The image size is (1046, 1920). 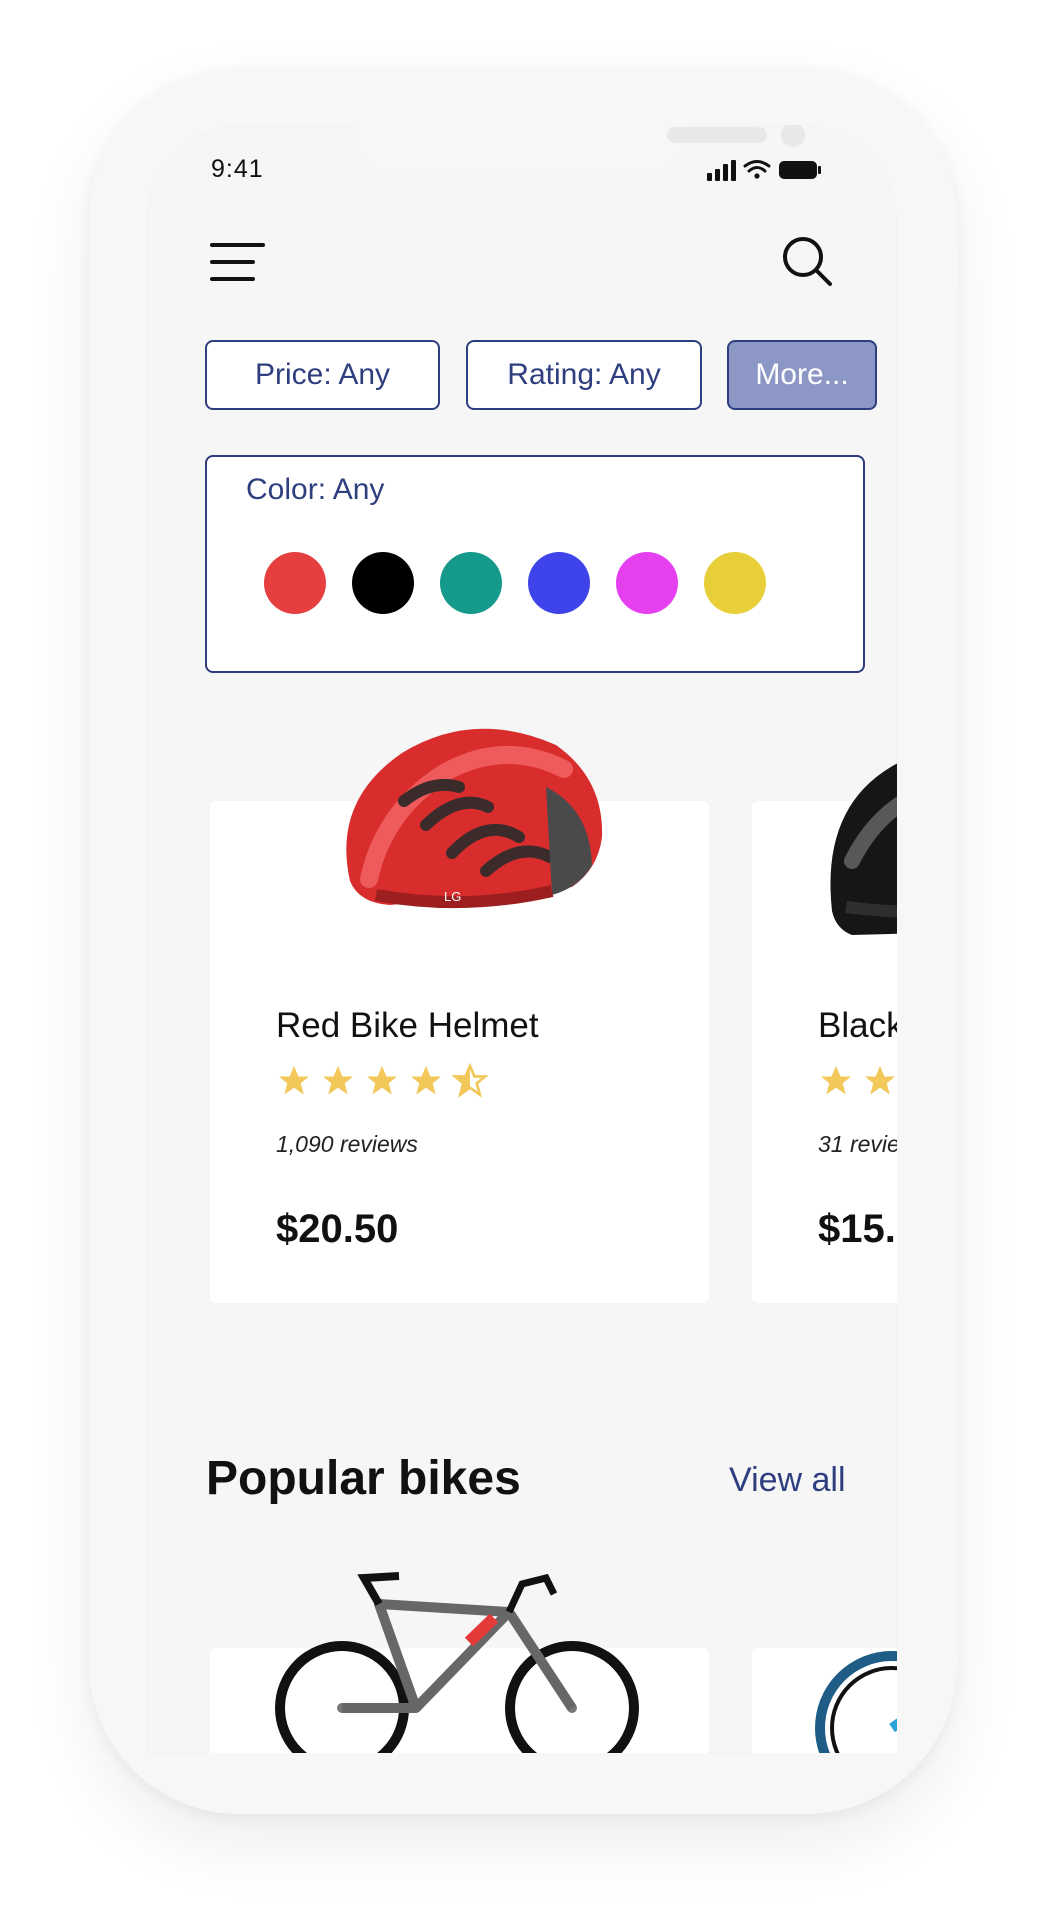 I want to click on camera, so click(x=793, y=136).